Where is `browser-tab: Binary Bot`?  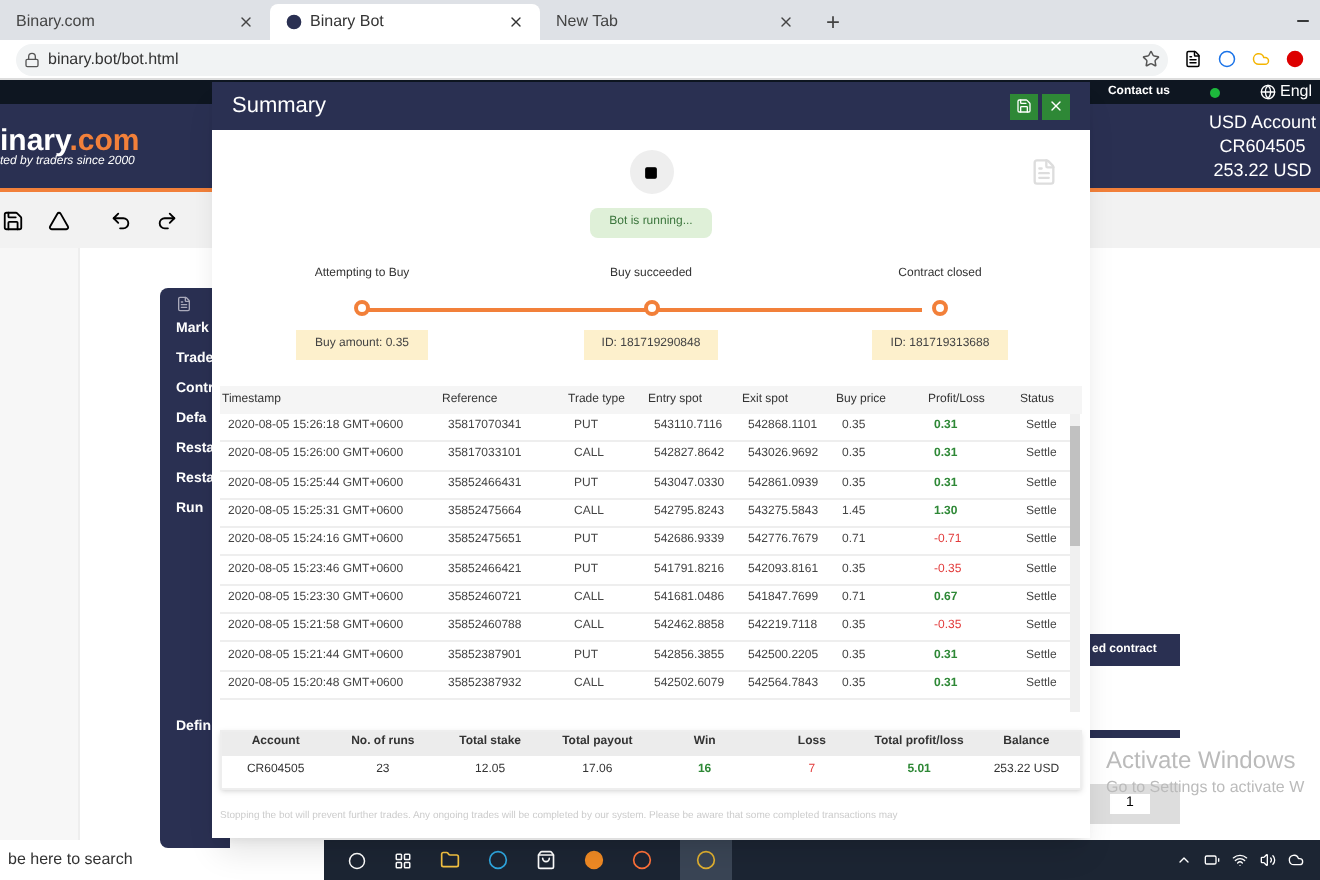 browser-tab: Binary Bot is located at coordinates (405, 22).